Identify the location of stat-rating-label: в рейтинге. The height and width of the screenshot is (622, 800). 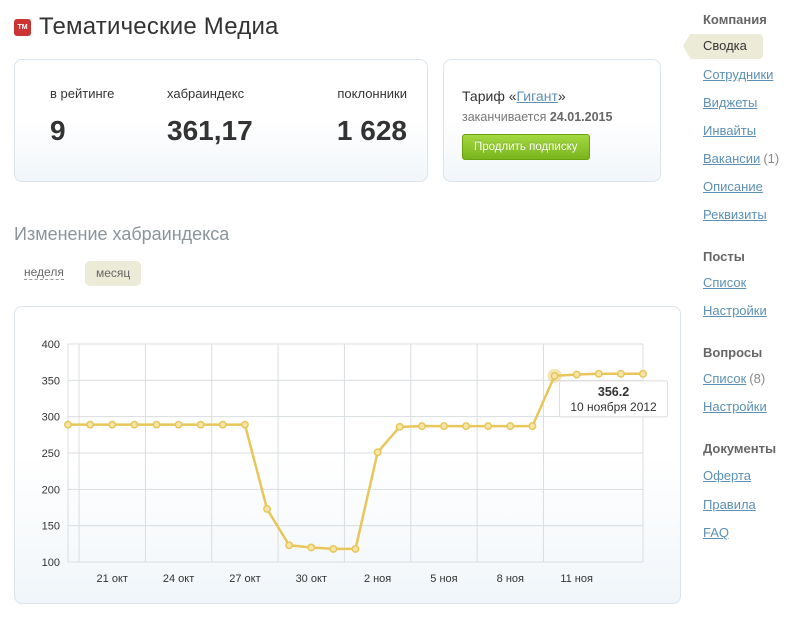
(82, 93).